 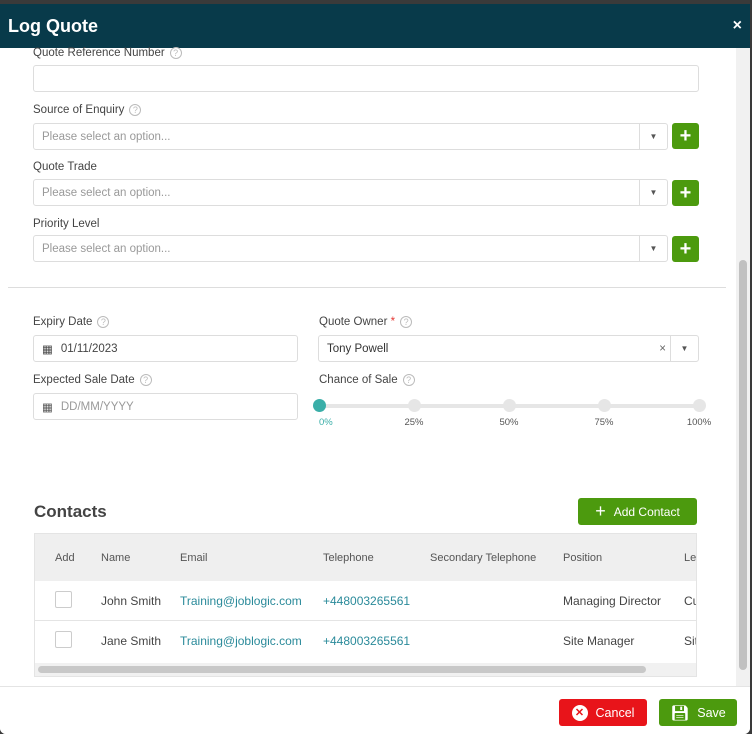 I want to click on column-header: Telephone, so click(x=348, y=557).